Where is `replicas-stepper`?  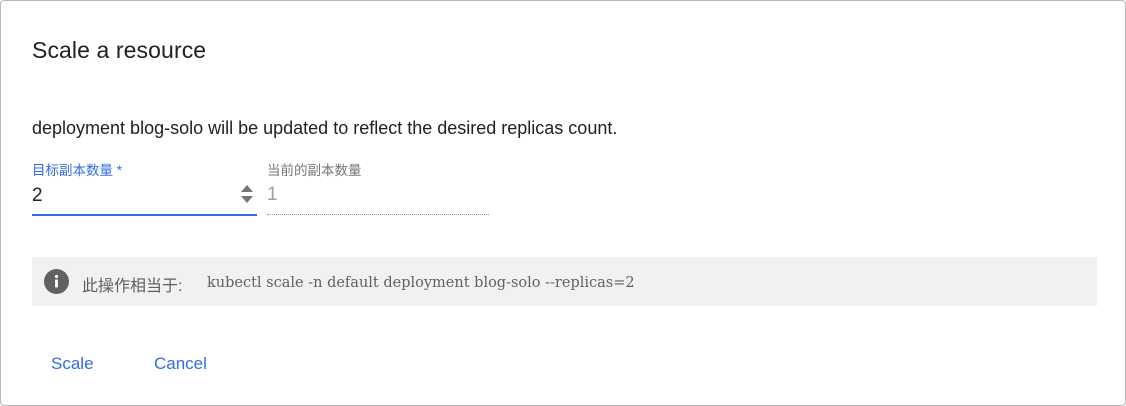 replicas-stepper is located at coordinates (247, 196).